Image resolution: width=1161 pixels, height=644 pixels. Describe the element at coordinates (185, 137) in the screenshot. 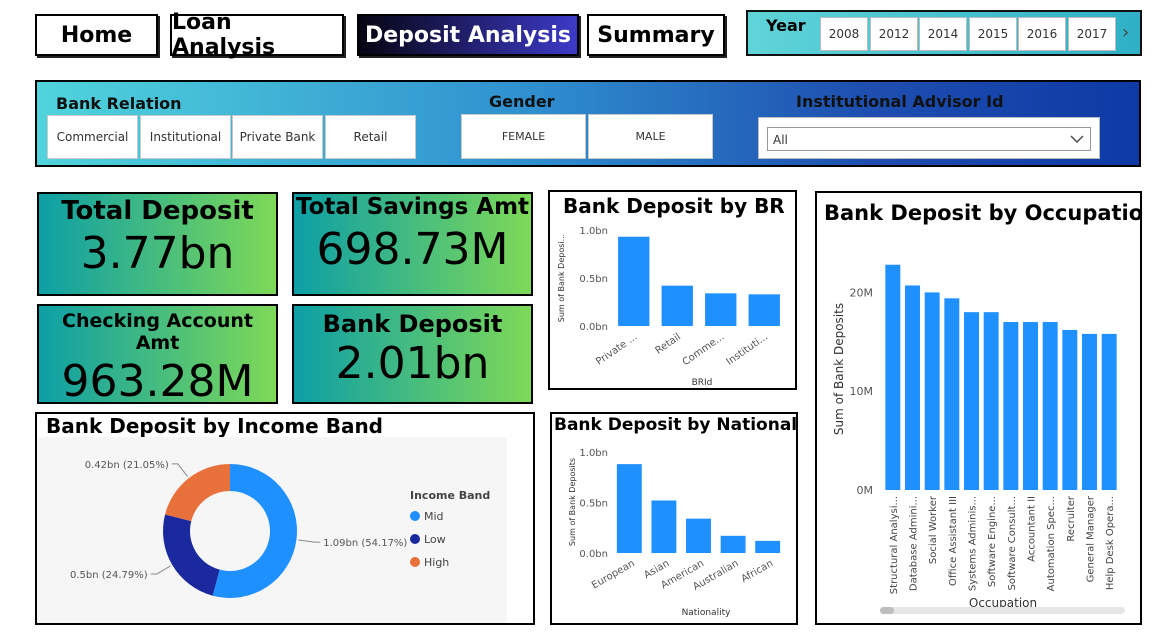

I see `bank-relation-institutional: Institutional` at that location.